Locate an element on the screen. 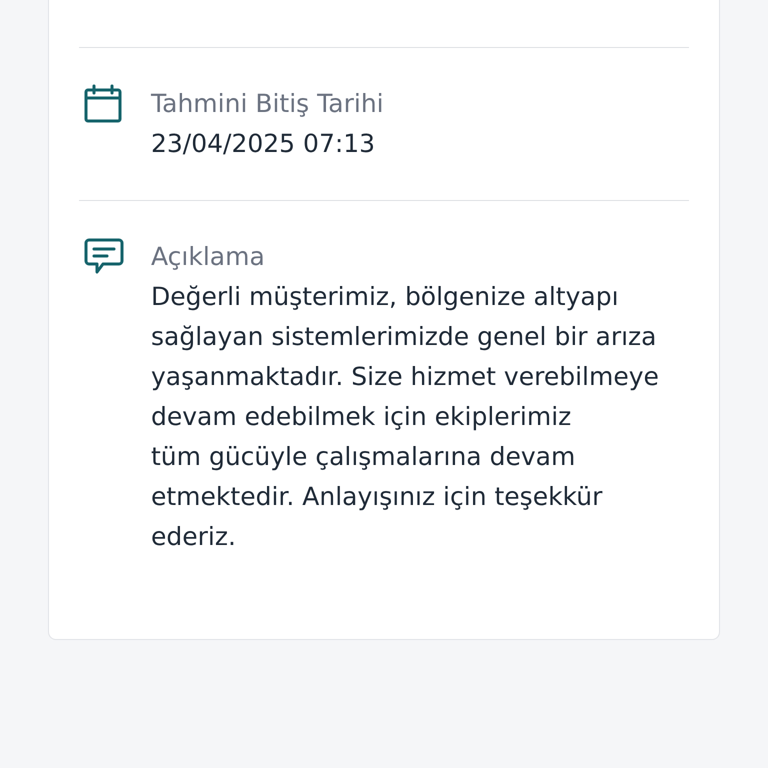  field-label: Açıklama is located at coordinates (208, 257).